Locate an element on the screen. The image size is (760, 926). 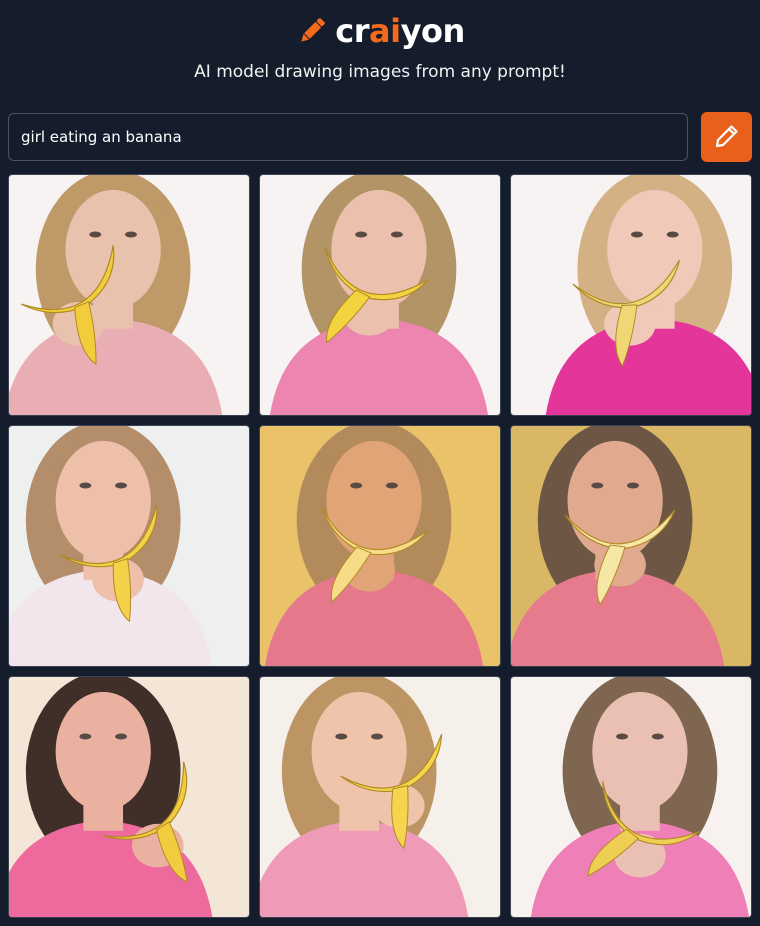
draw-button is located at coordinates (726, 137).